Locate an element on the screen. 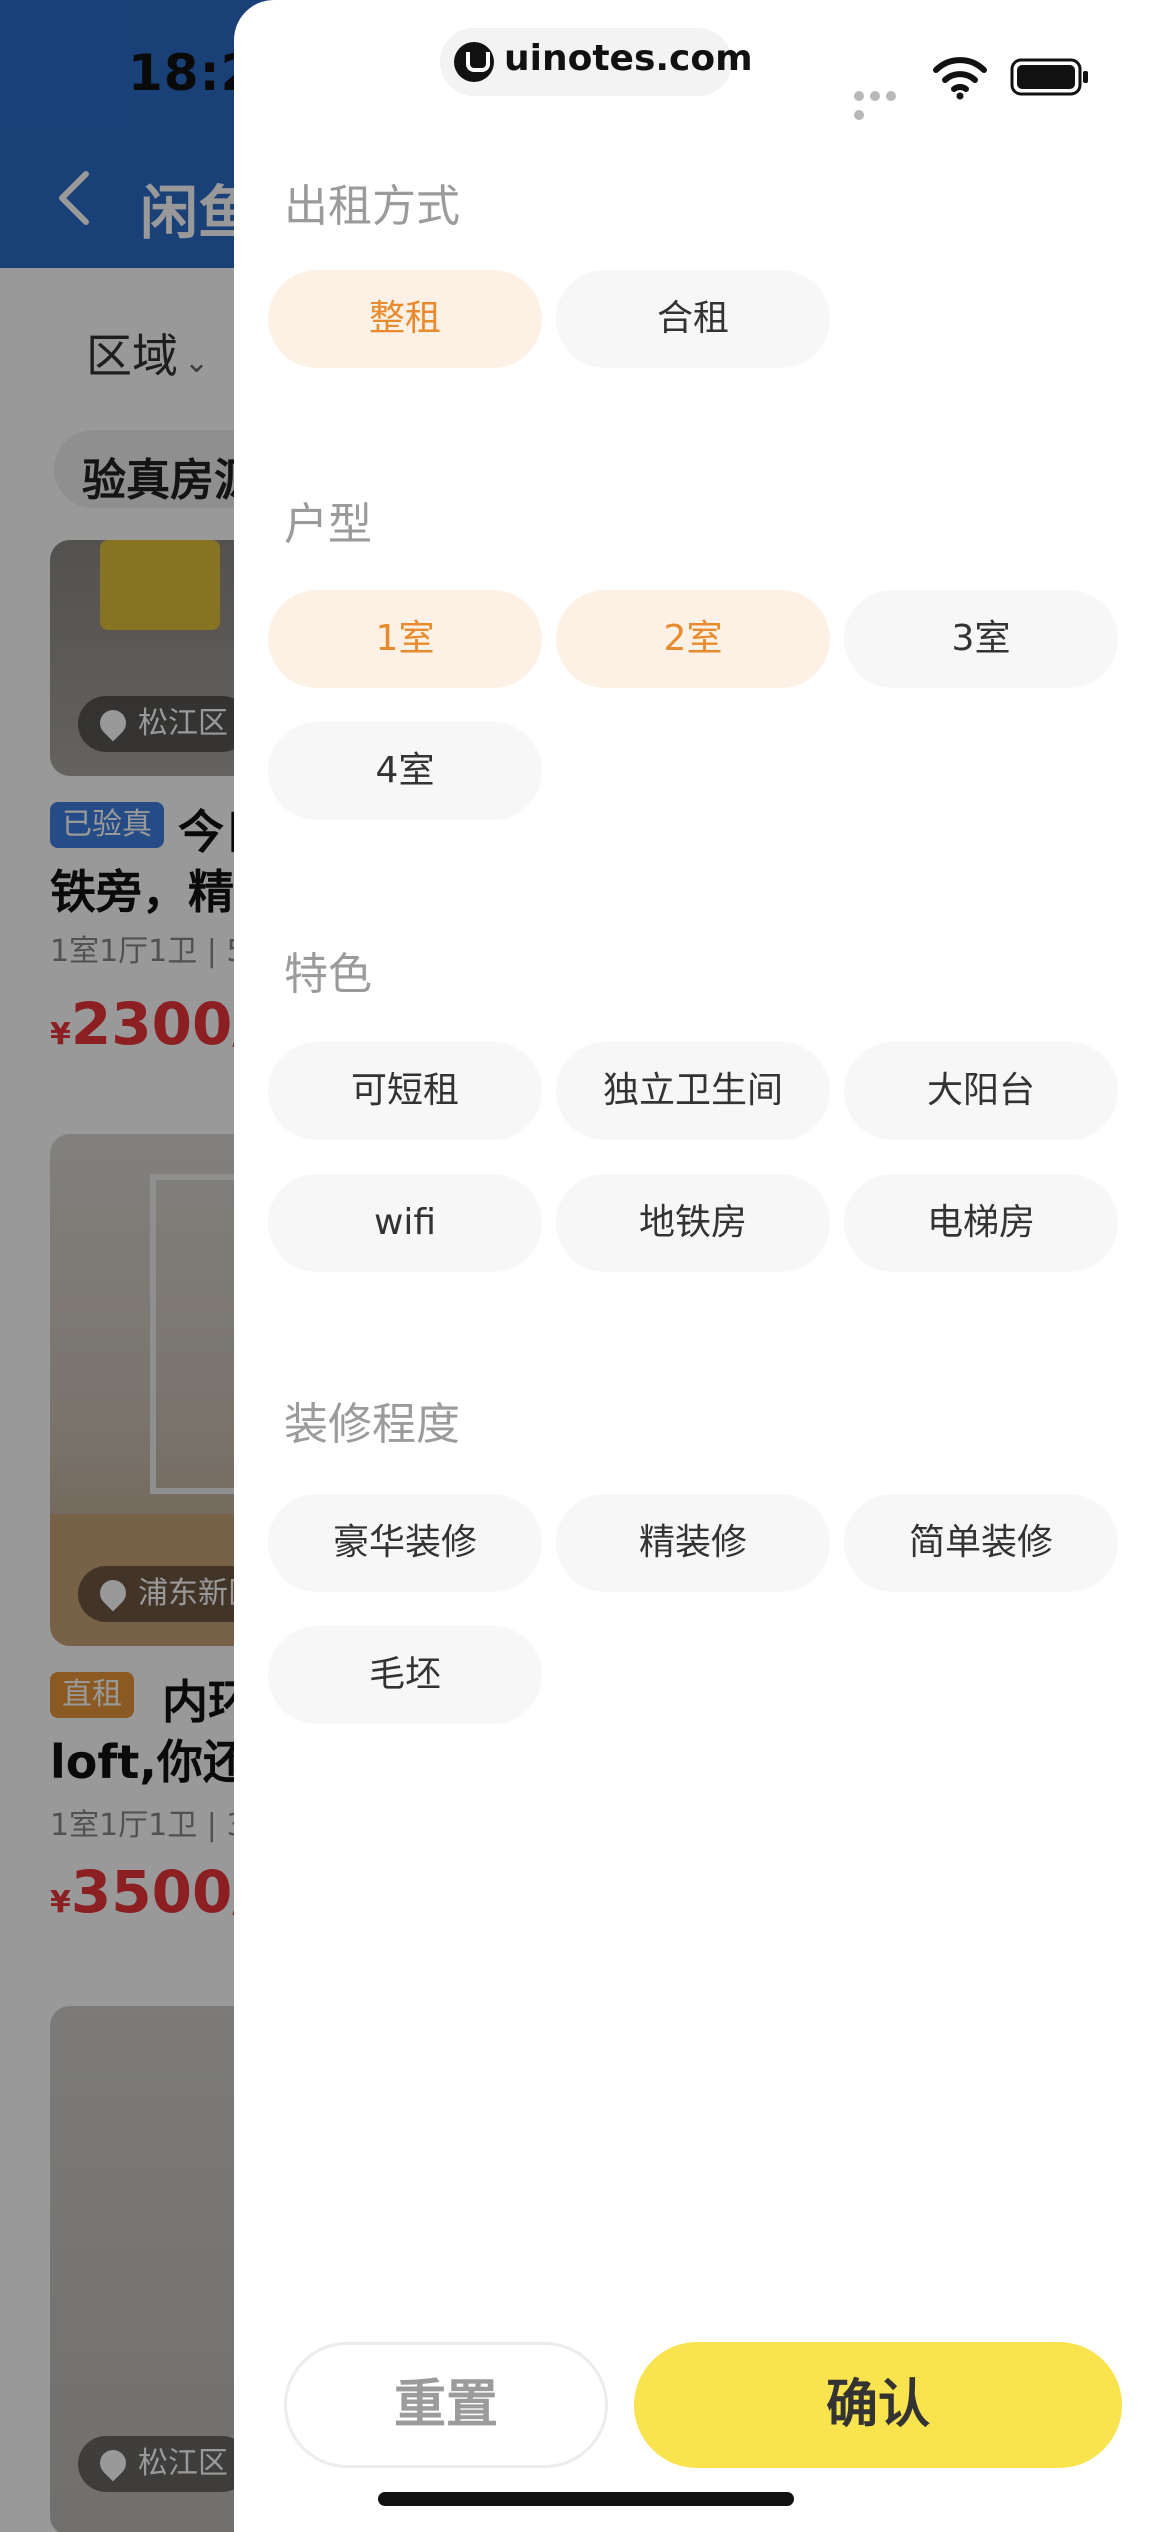 The height and width of the screenshot is (2532, 1170). layout-option: 3室 is located at coordinates (981, 639).